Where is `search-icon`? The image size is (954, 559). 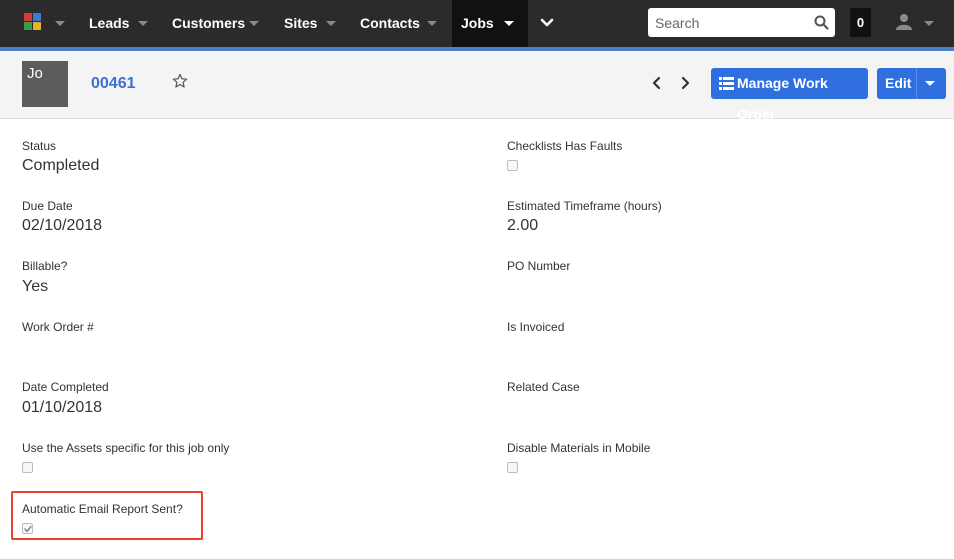
search-icon is located at coordinates (821, 22).